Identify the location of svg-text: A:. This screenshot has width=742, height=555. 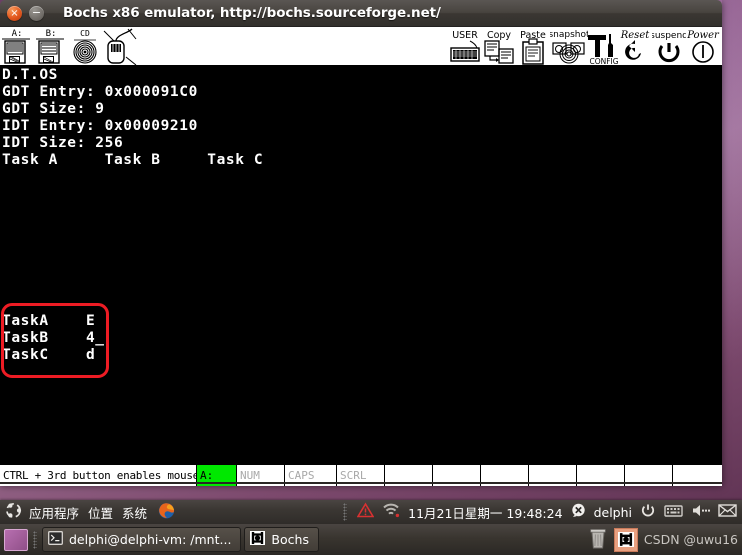
(17, 34).